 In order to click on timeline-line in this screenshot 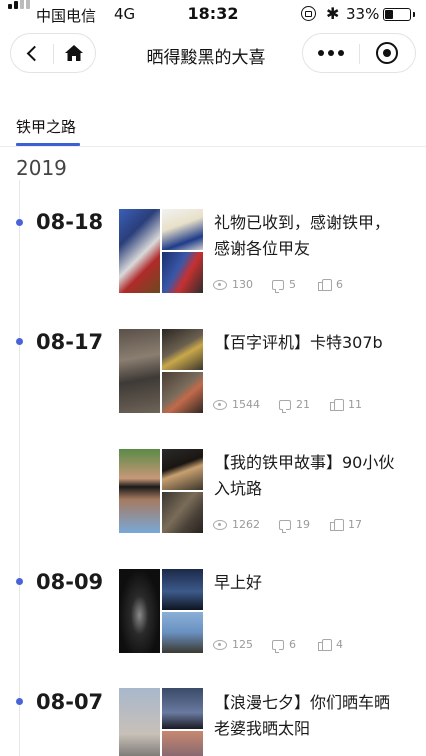, I will do `click(19, 468)`.